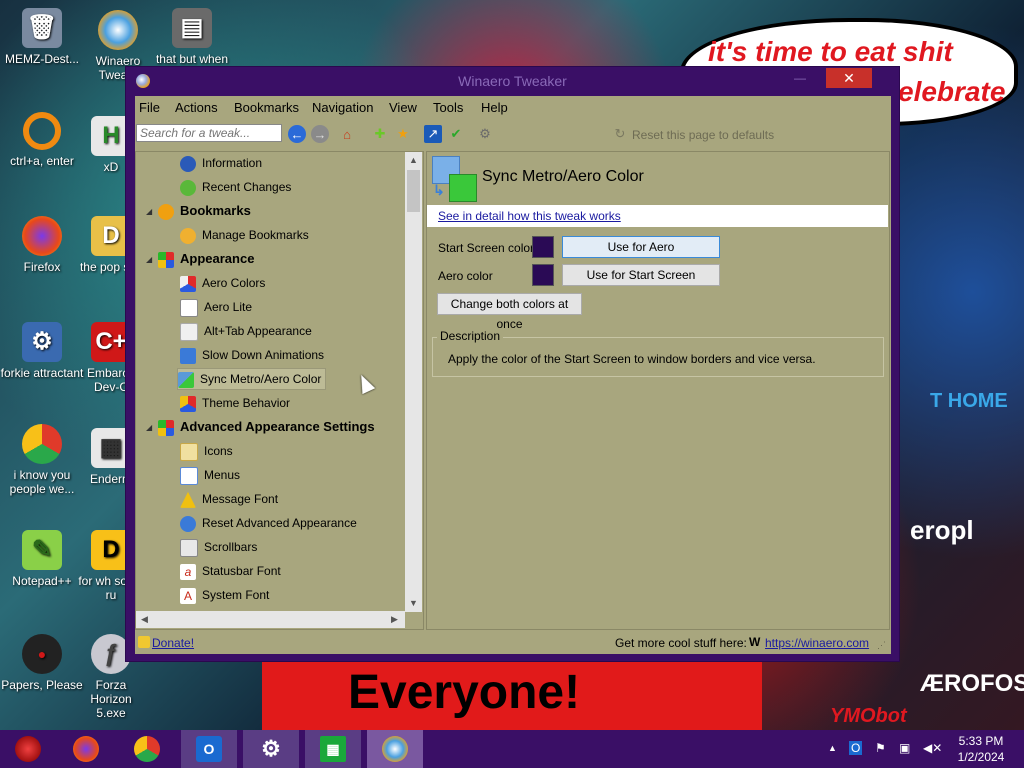  What do you see at coordinates (817, 643) in the screenshot?
I see `winaero-url-link: https://winaero.com` at bounding box center [817, 643].